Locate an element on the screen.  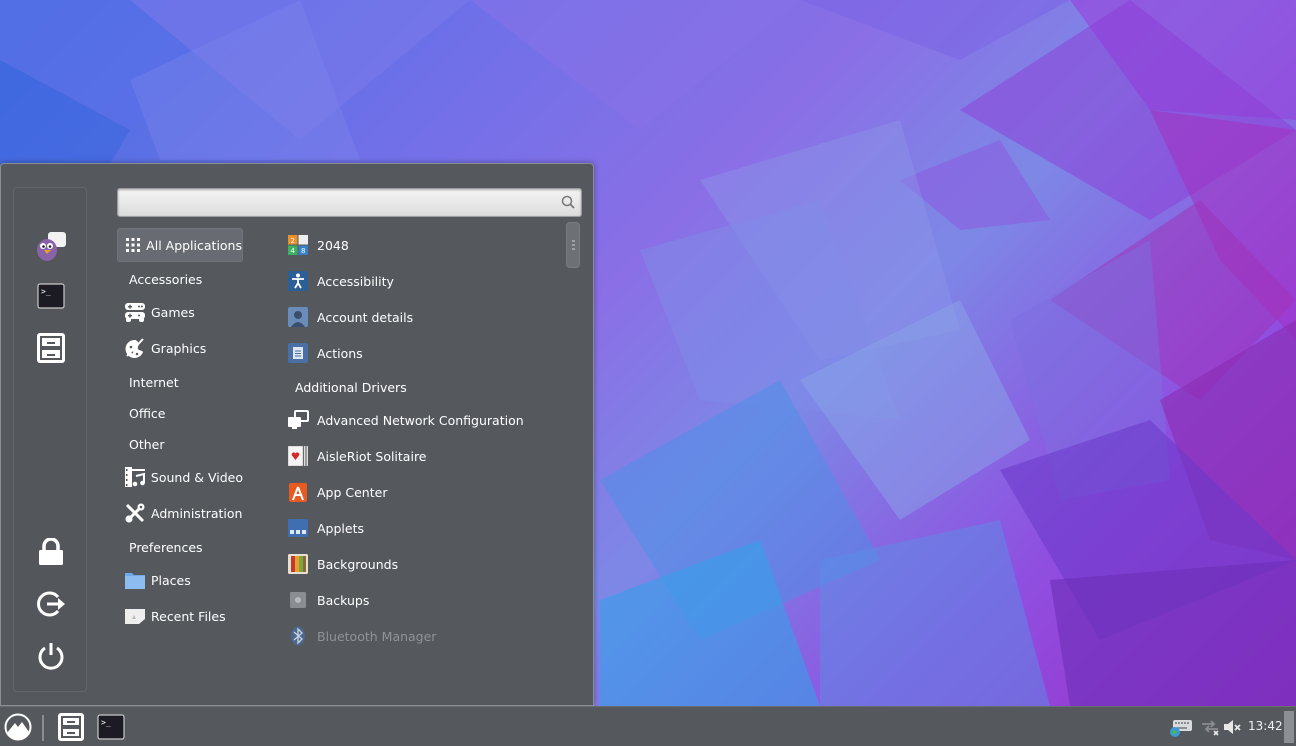
power-icon is located at coordinates (51, 656).